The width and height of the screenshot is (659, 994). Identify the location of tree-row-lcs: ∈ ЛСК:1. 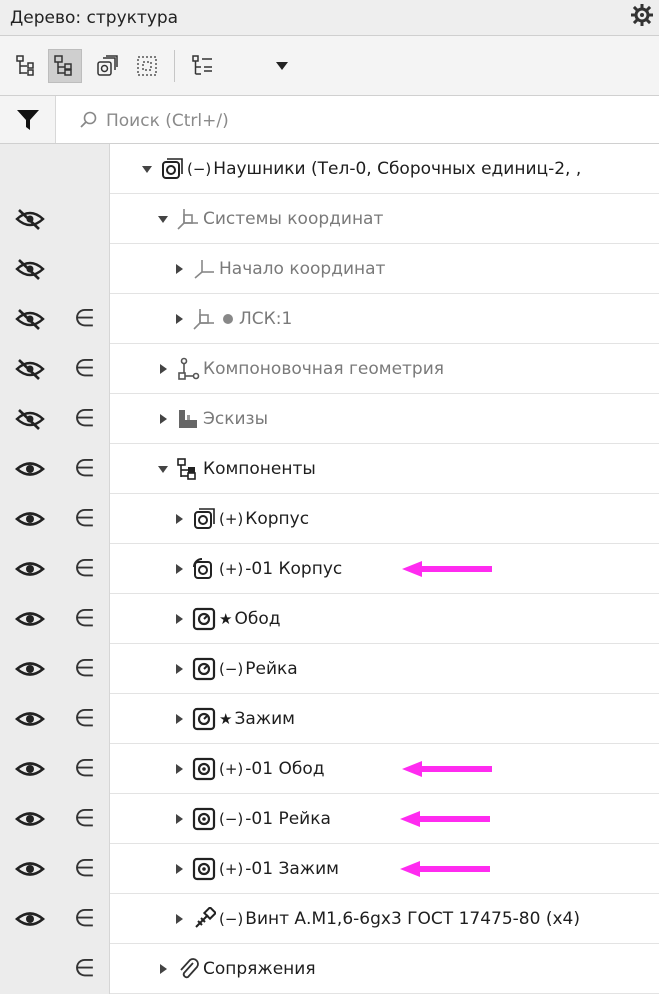
(329, 319).